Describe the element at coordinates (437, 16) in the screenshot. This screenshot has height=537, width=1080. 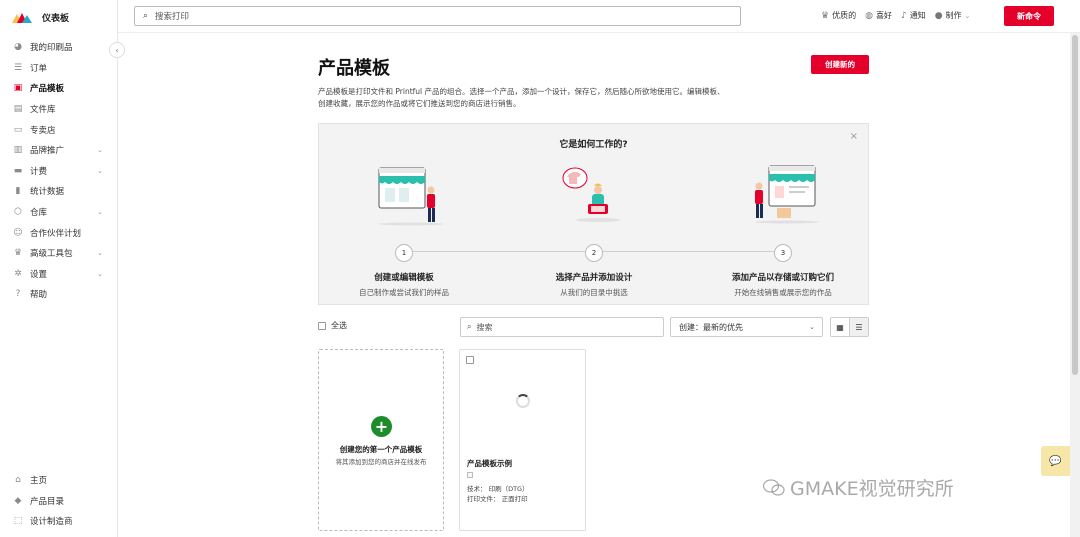
I see `global-search-input: ⌕ 搜索打印` at that location.